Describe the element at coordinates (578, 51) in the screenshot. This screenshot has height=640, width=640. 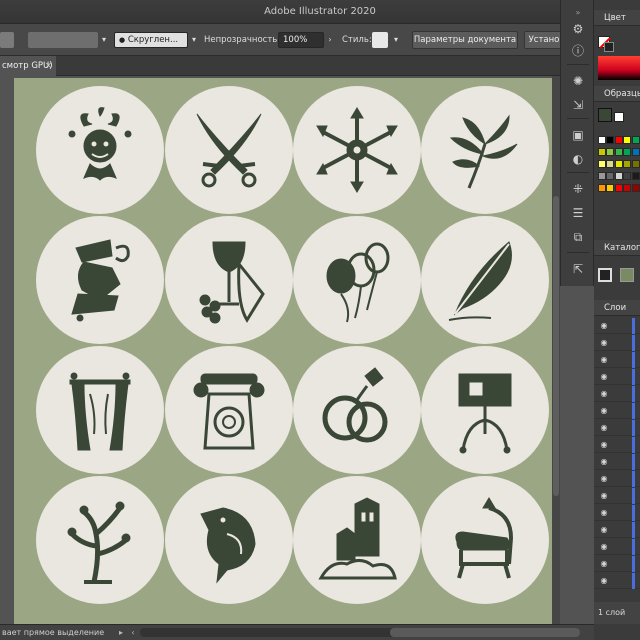
I see `info-icon: ⓘ` at that location.